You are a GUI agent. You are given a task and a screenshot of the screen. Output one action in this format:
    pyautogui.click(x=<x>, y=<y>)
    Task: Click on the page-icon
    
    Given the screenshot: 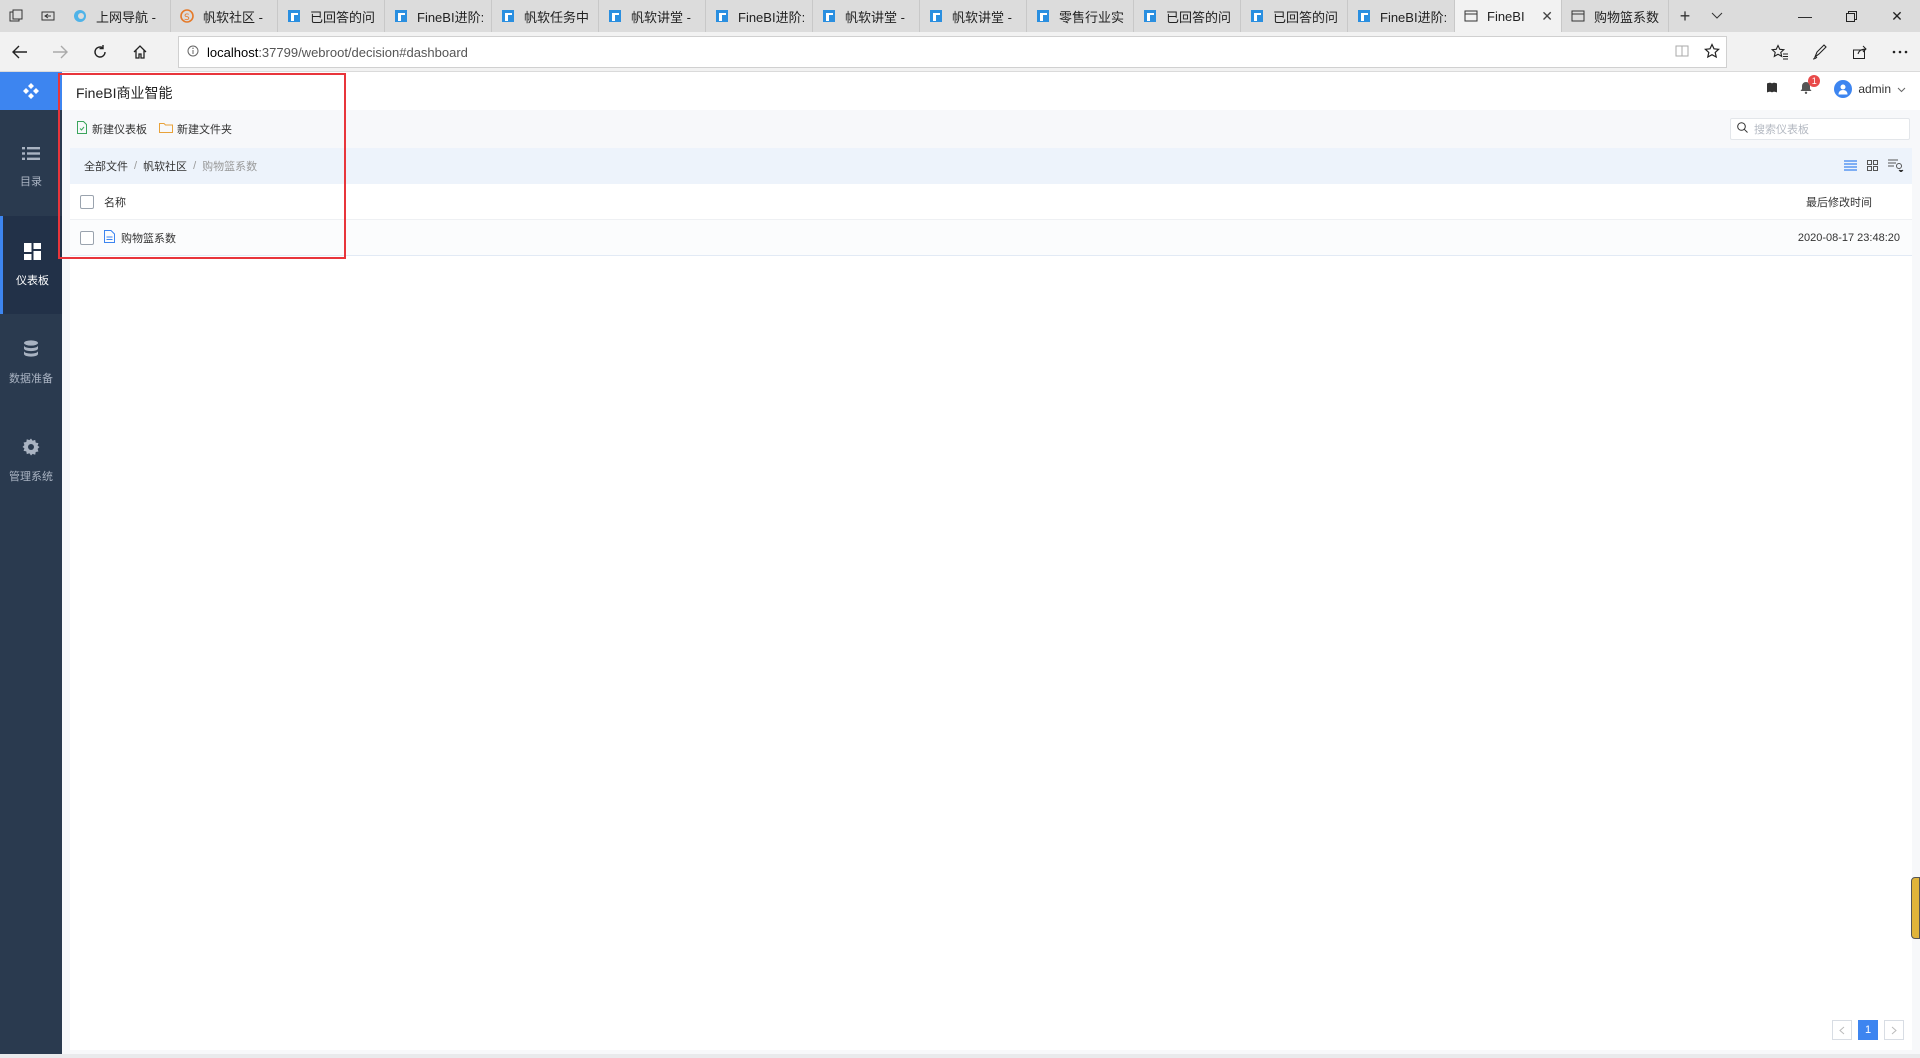 What is the action you would take?
    pyautogui.click(x=1578, y=16)
    